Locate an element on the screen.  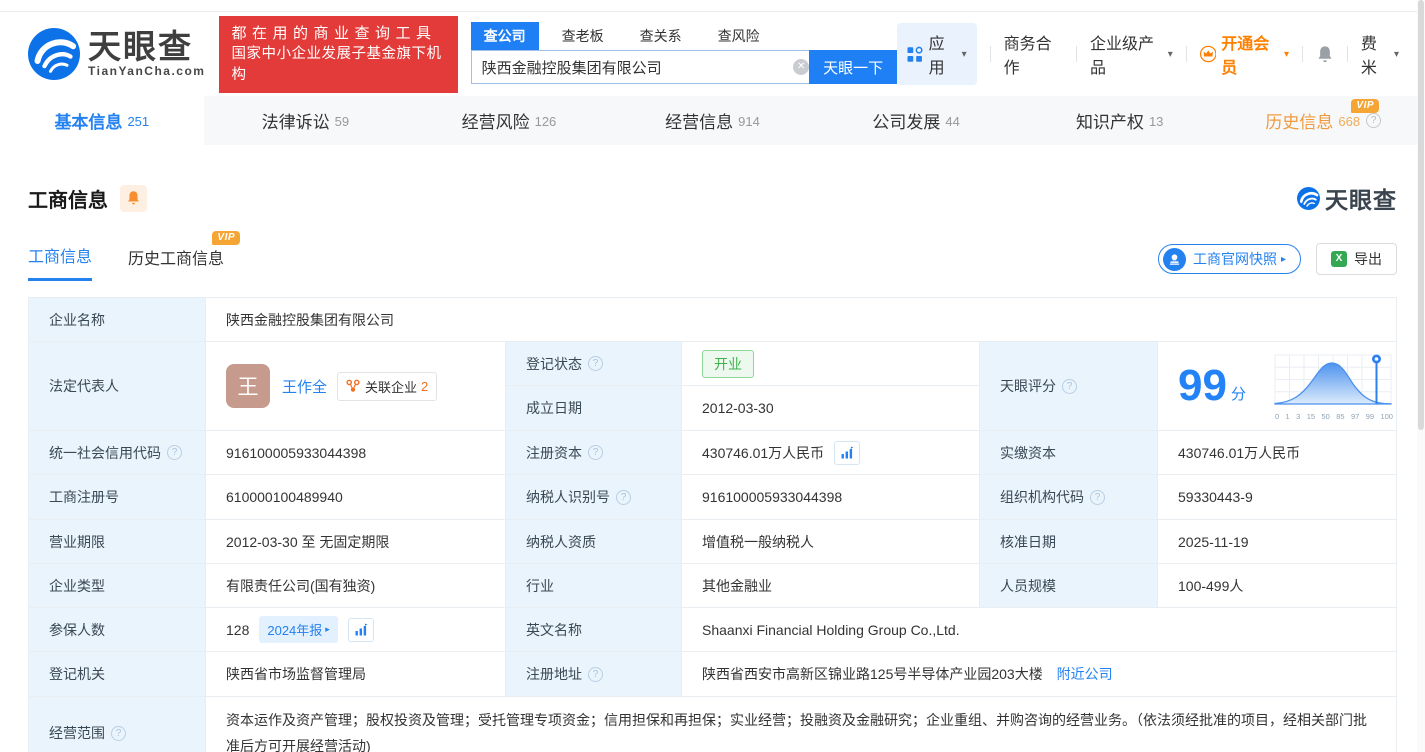
score-value: 99 分 0 1 3 15 50 85 97 99 100 is located at coordinates (1277, 386).